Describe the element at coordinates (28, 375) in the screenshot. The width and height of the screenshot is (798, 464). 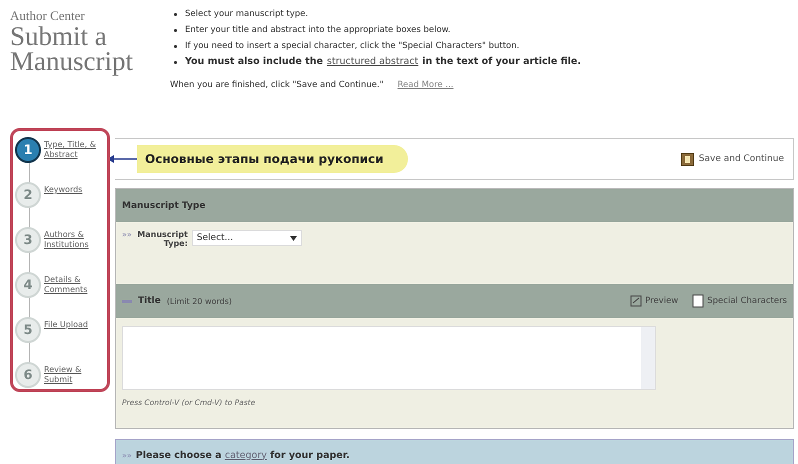
I see `step-number: 6` at that location.